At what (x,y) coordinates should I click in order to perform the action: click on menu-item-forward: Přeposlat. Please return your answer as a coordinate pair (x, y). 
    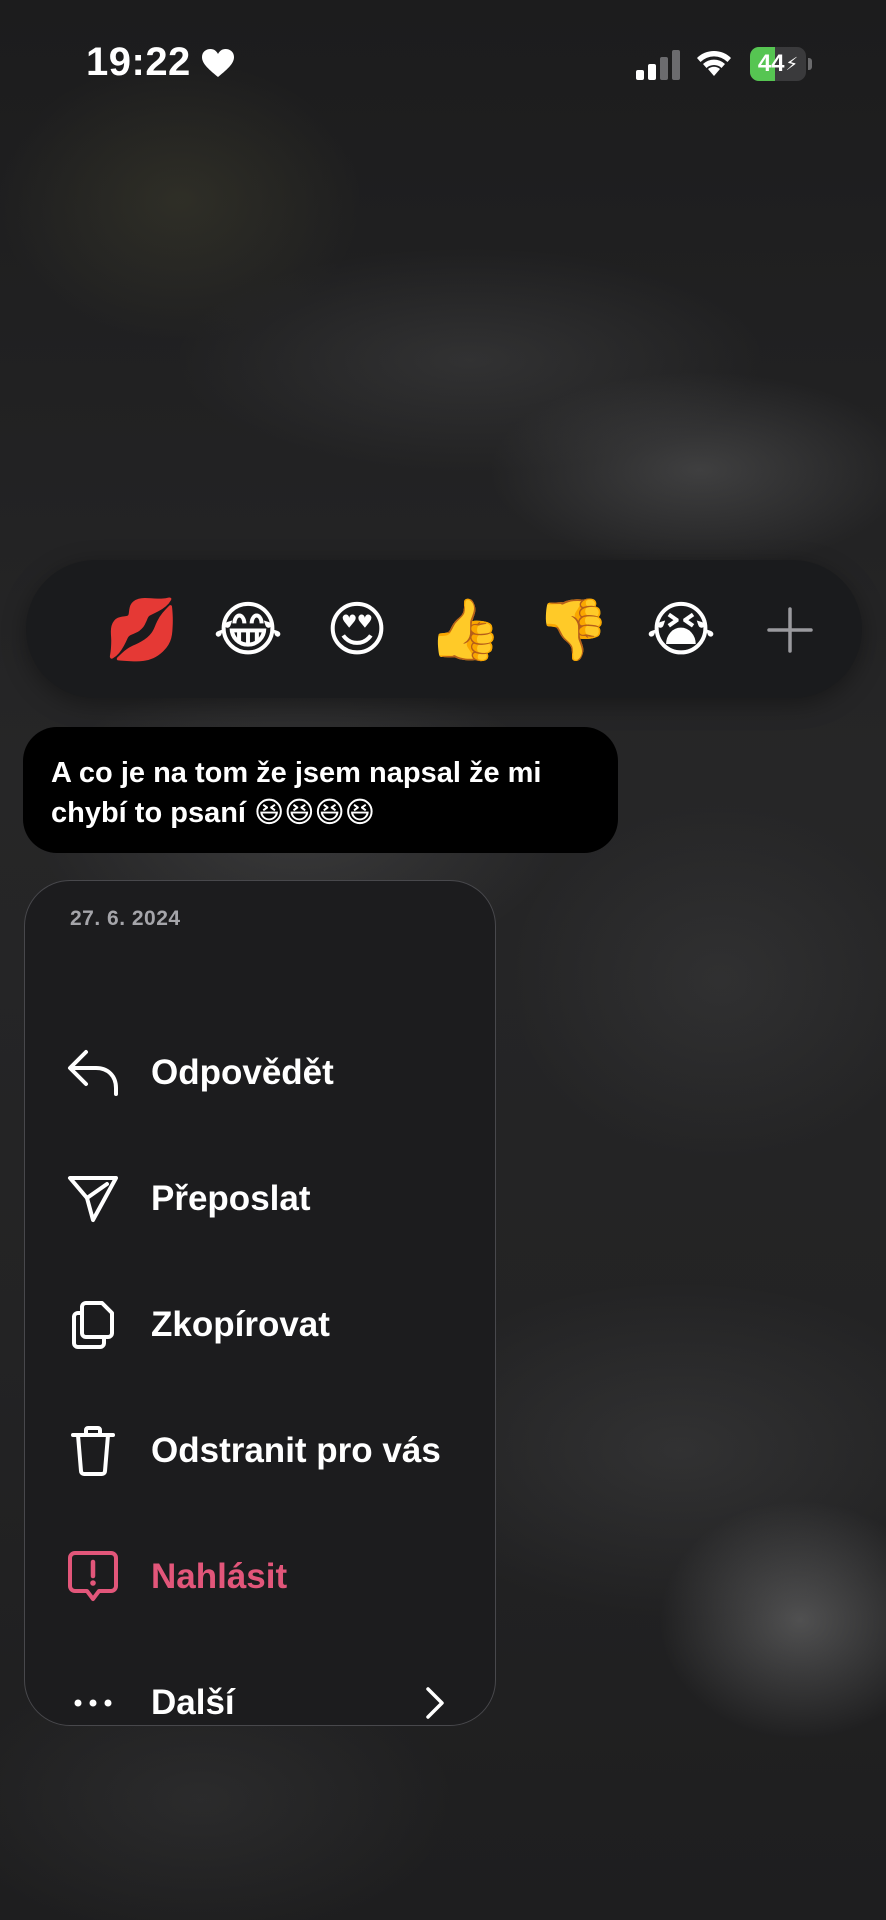
    Looking at the image, I should click on (260, 1199).